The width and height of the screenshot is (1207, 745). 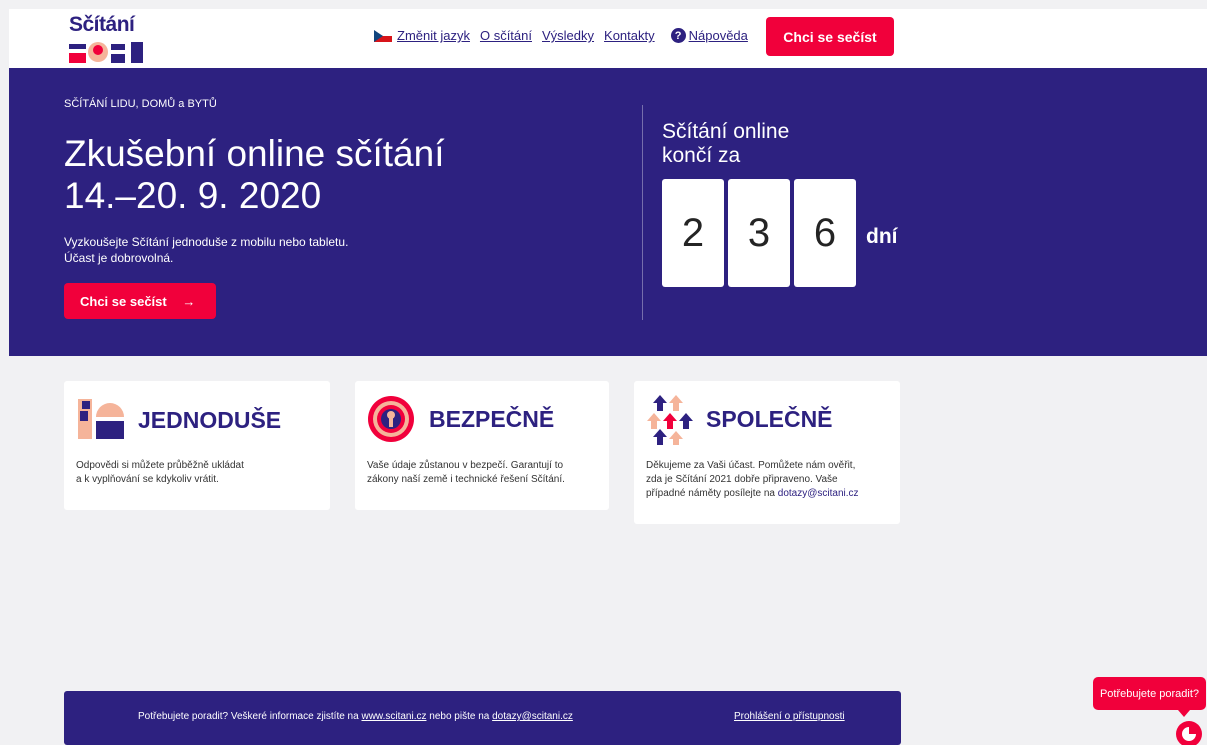 I want to click on countdown-digit: 3, so click(x=759, y=233).